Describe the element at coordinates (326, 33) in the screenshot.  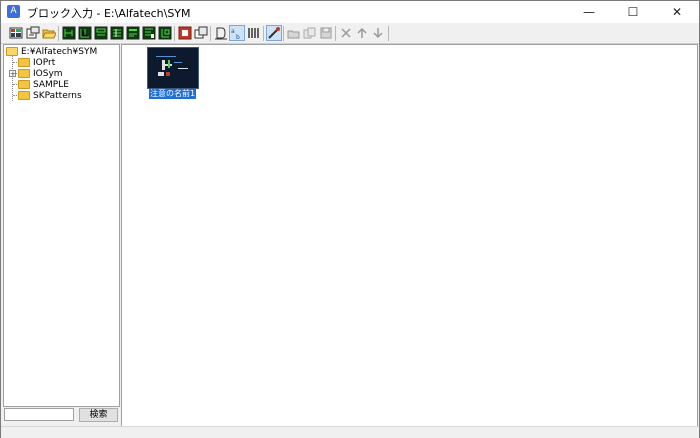
I see `save-icon` at that location.